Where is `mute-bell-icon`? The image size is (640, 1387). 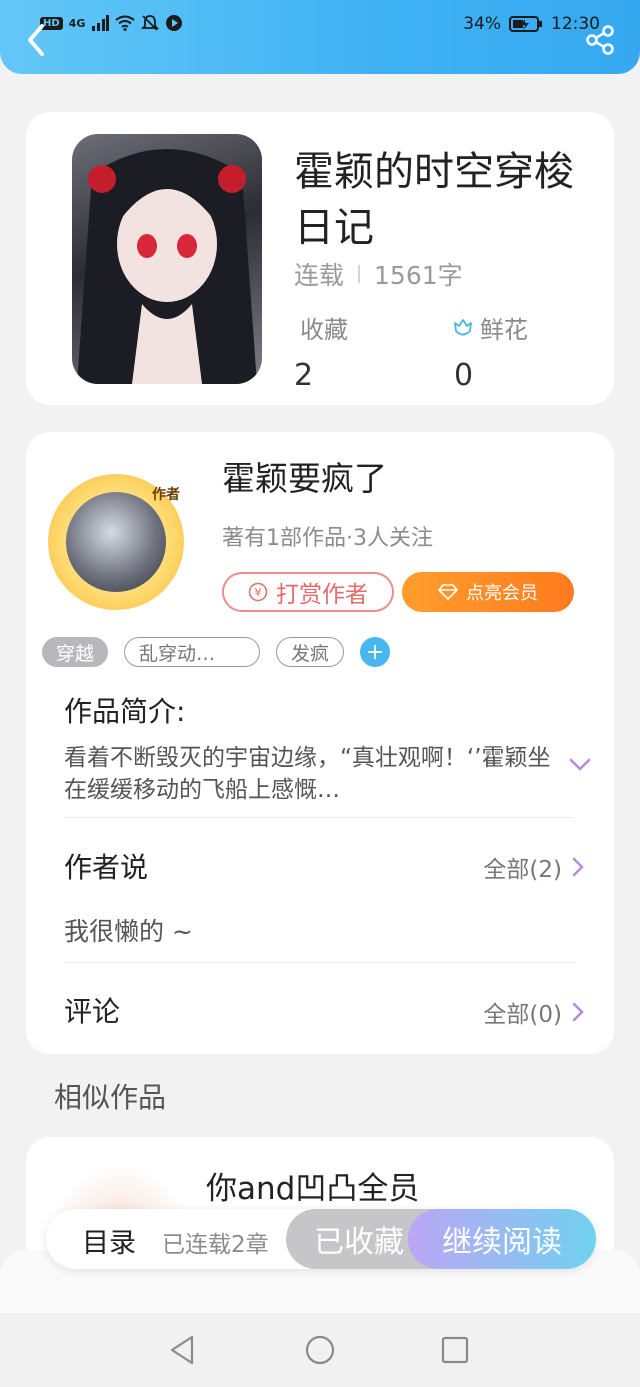 mute-bell-icon is located at coordinates (150, 23).